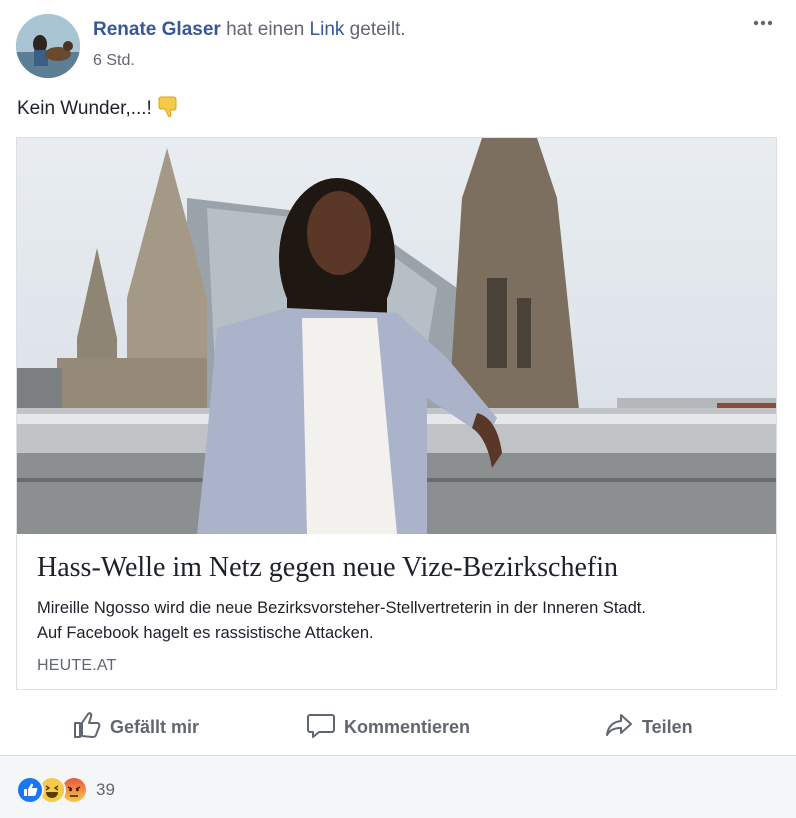  I want to click on comment-bubble-icon, so click(321, 727).